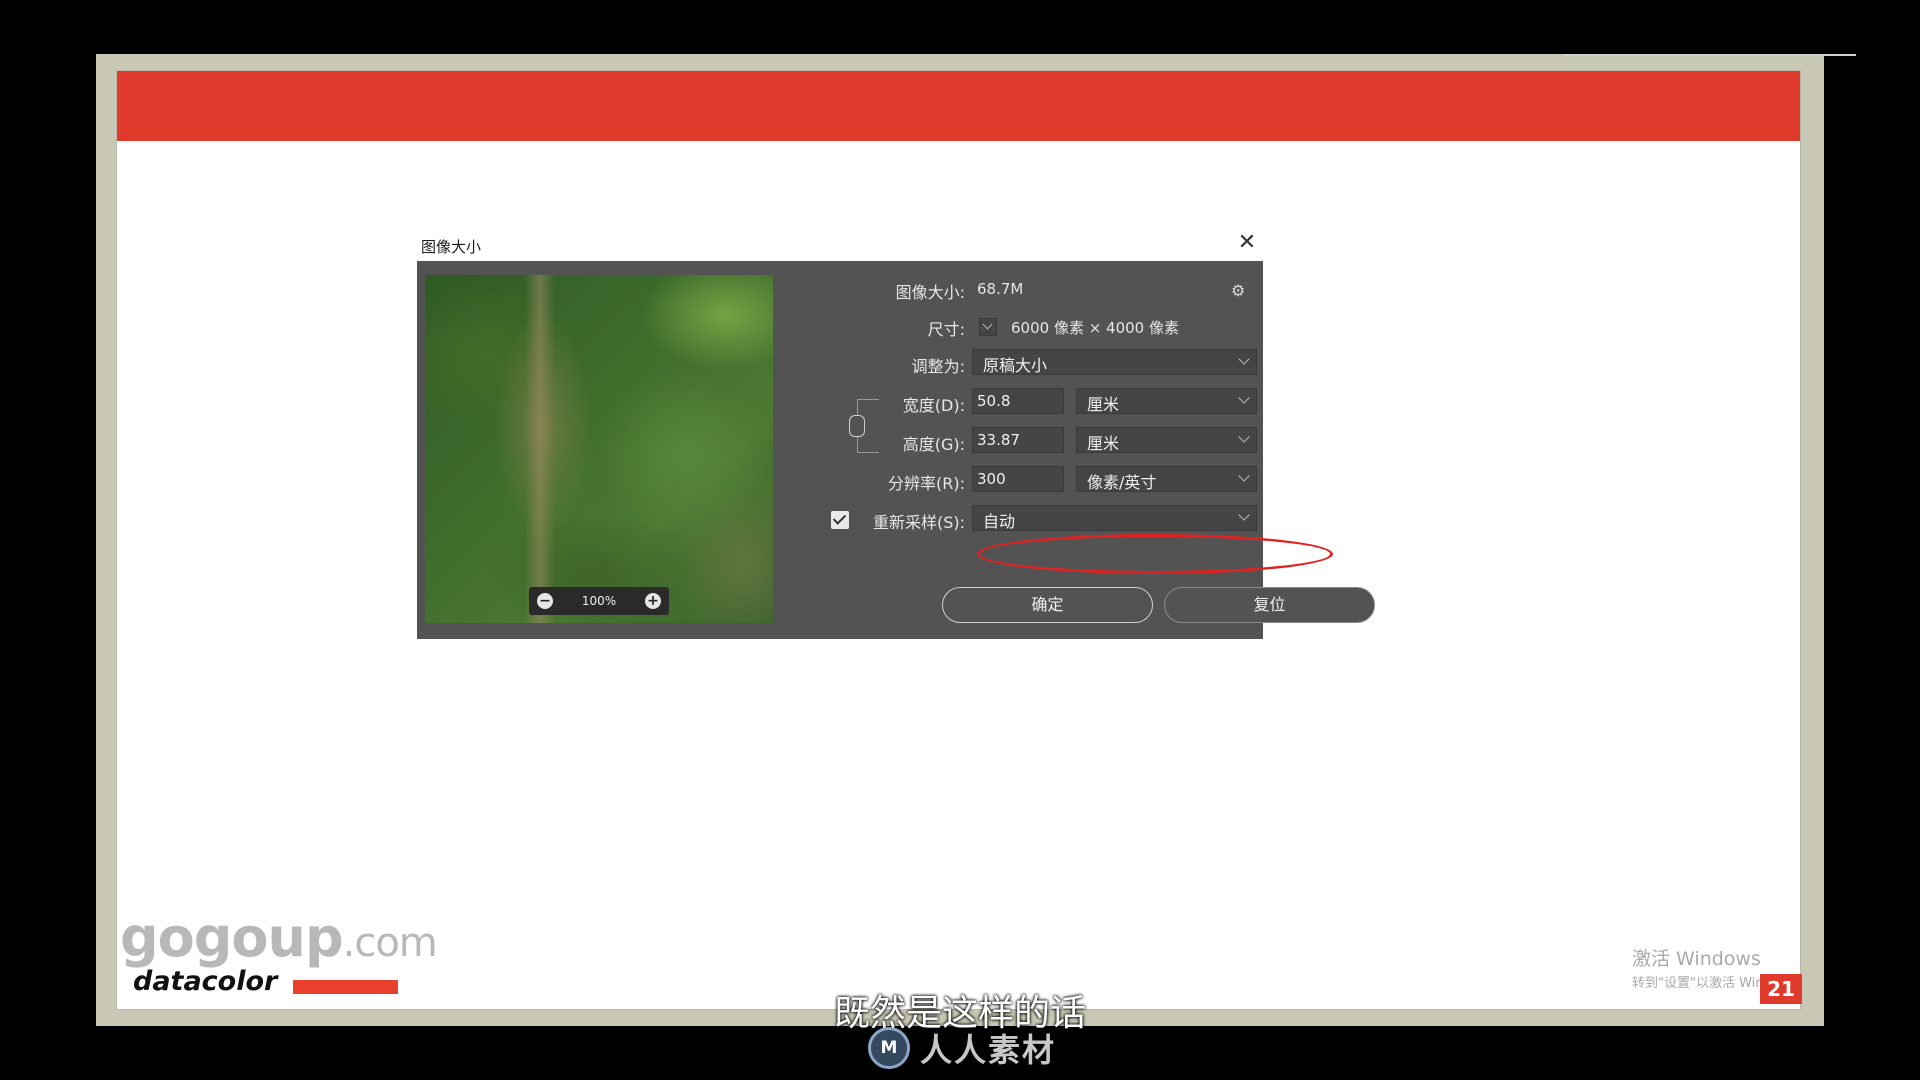  I want to click on fit-to-value: 原稿大小, so click(1015, 365).